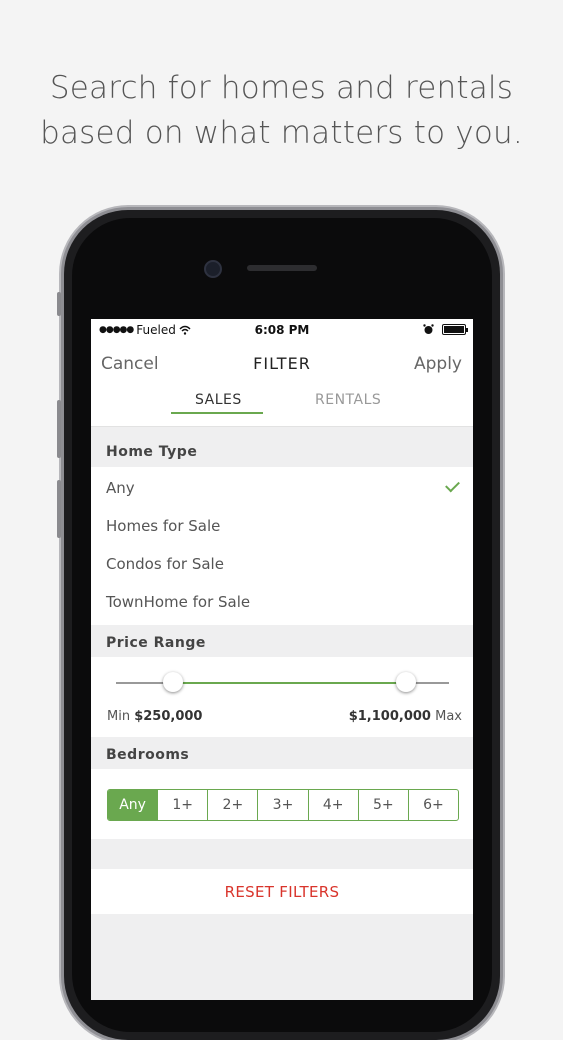 The width and height of the screenshot is (563, 1040). What do you see at coordinates (428, 329) in the screenshot?
I see `alarm-icon` at bounding box center [428, 329].